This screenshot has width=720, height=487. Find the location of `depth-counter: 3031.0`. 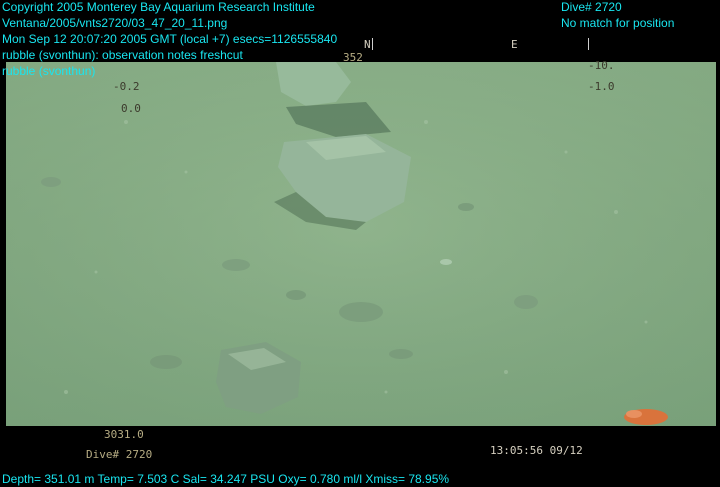

depth-counter: 3031.0 is located at coordinates (124, 434).